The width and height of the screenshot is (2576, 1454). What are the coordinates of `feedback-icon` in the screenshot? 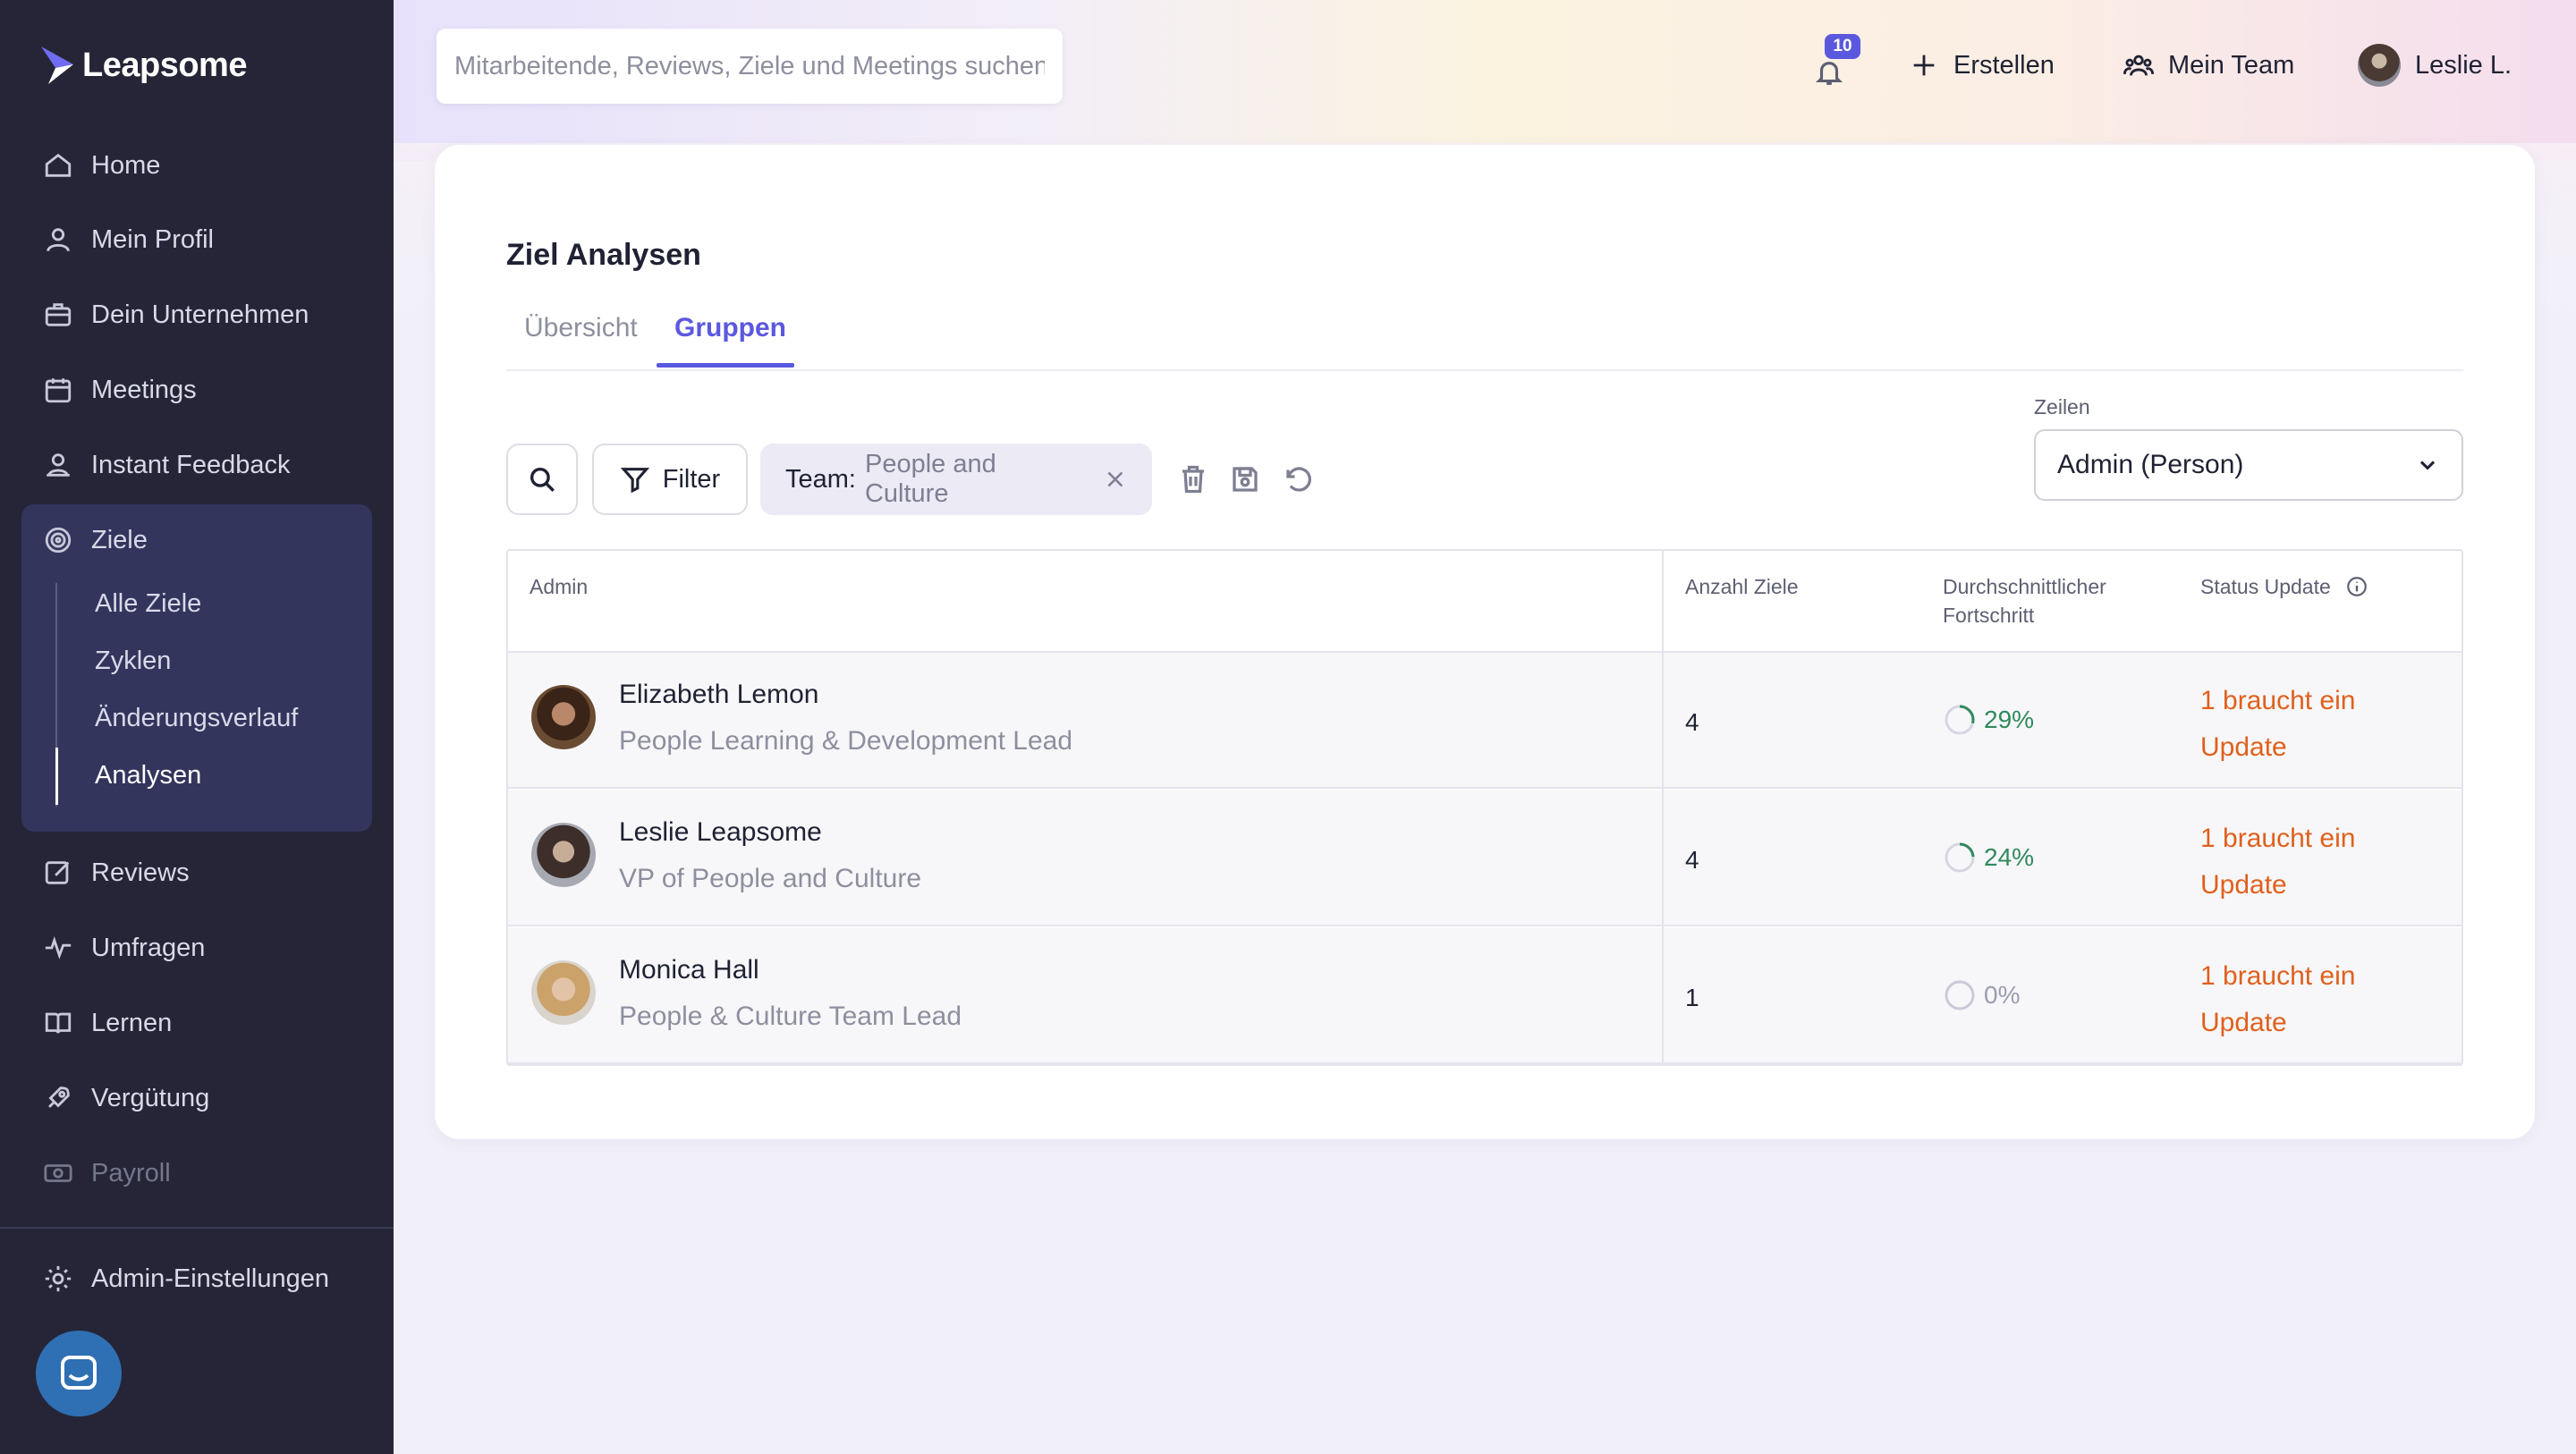 It's located at (58, 465).